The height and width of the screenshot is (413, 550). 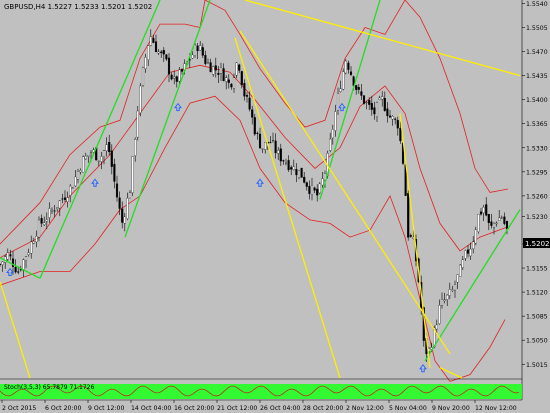 What do you see at coordinates (537, 293) in the screenshot?
I see `price-tick-label: 1.5120` at bounding box center [537, 293].